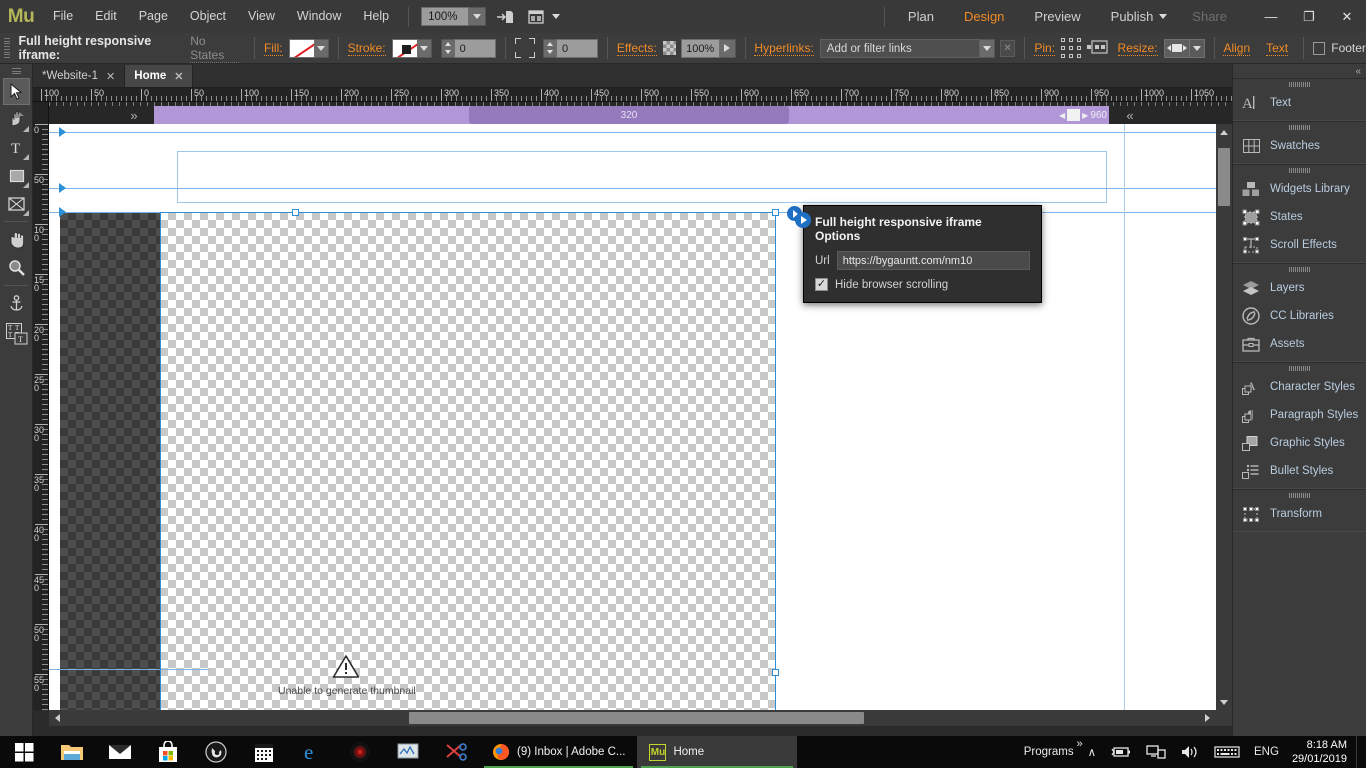 The width and height of the screenshot is (1366, 768). Describe the element at coordinates (1299, 387) in the screenshot. I see `panel-item-character-styles: A Character Styles` at that location.